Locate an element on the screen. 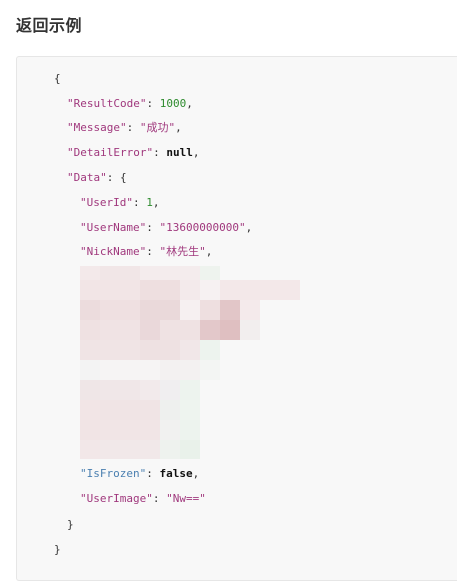  code-line-user-id: "UserId": 1, is located at coordinates (120, 202).